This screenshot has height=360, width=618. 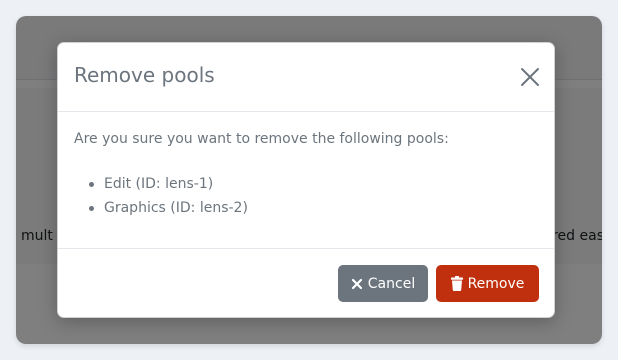 I want to click on trash-icon, so click(x=456, y=283).